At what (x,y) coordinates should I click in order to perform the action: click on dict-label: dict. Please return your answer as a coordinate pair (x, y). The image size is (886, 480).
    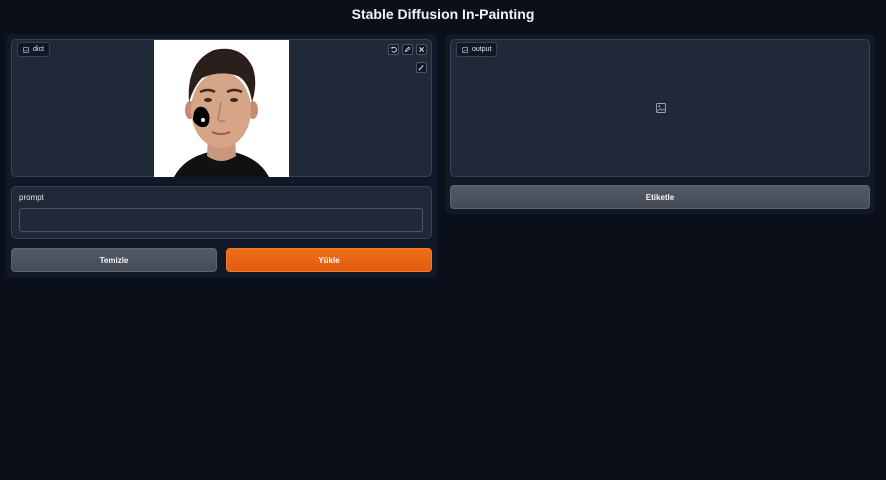
    Looking at the image, I should click on (33, 49).